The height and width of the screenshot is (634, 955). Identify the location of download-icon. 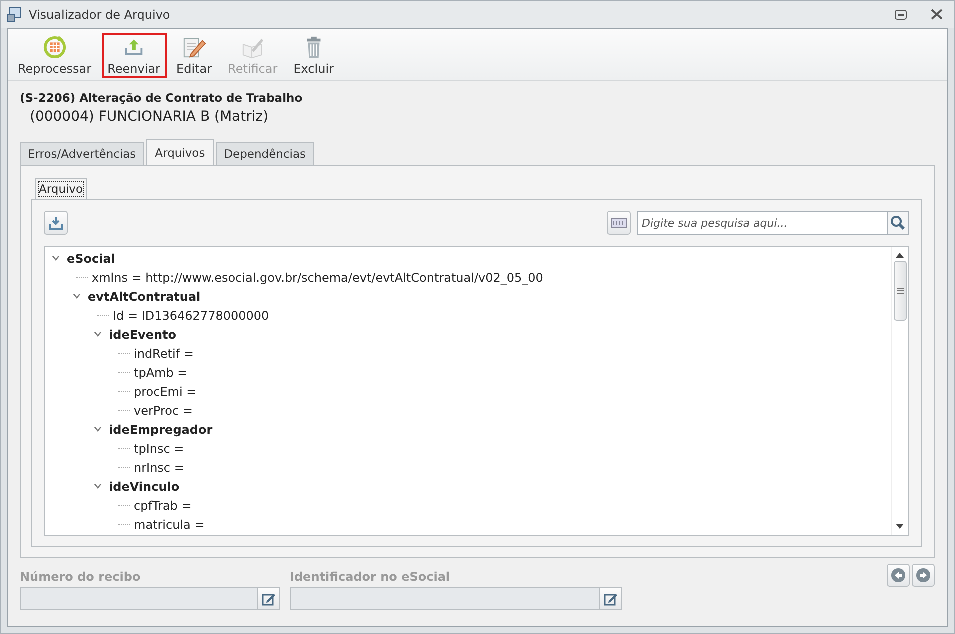
(56, 223).